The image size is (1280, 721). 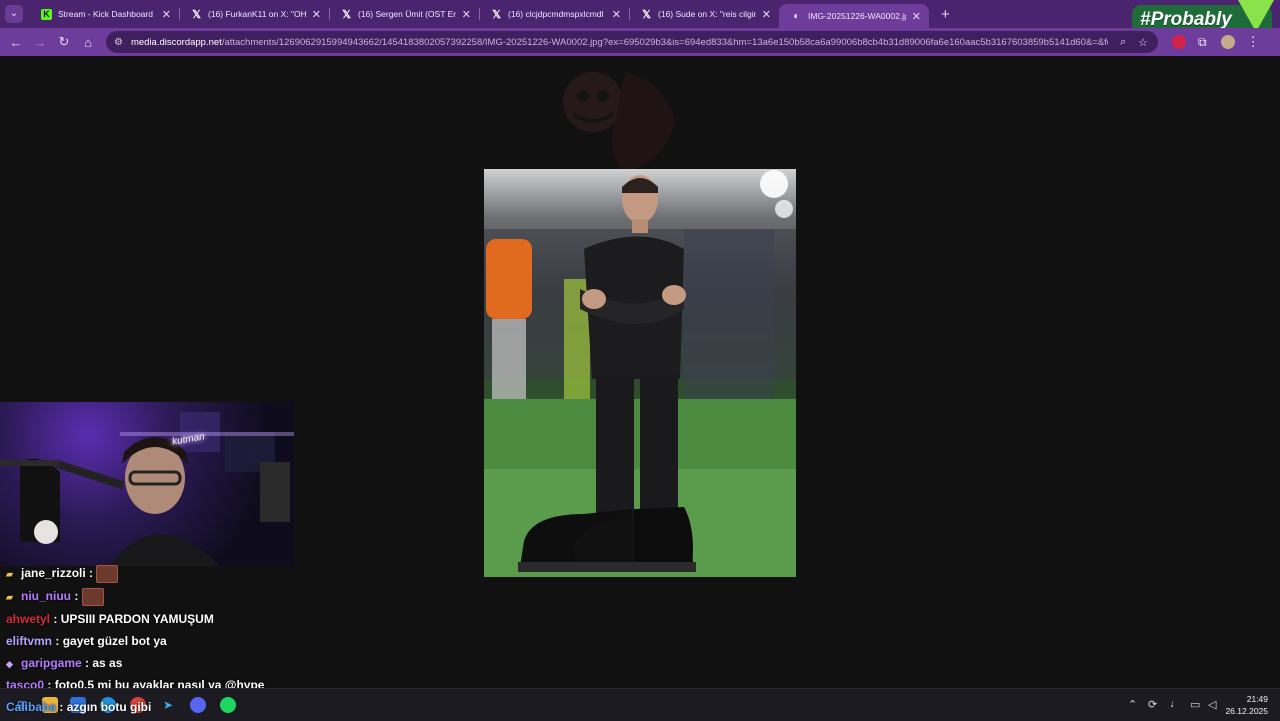 I want to click on chat-username: ahwetyl, so click(x=28, y=619).